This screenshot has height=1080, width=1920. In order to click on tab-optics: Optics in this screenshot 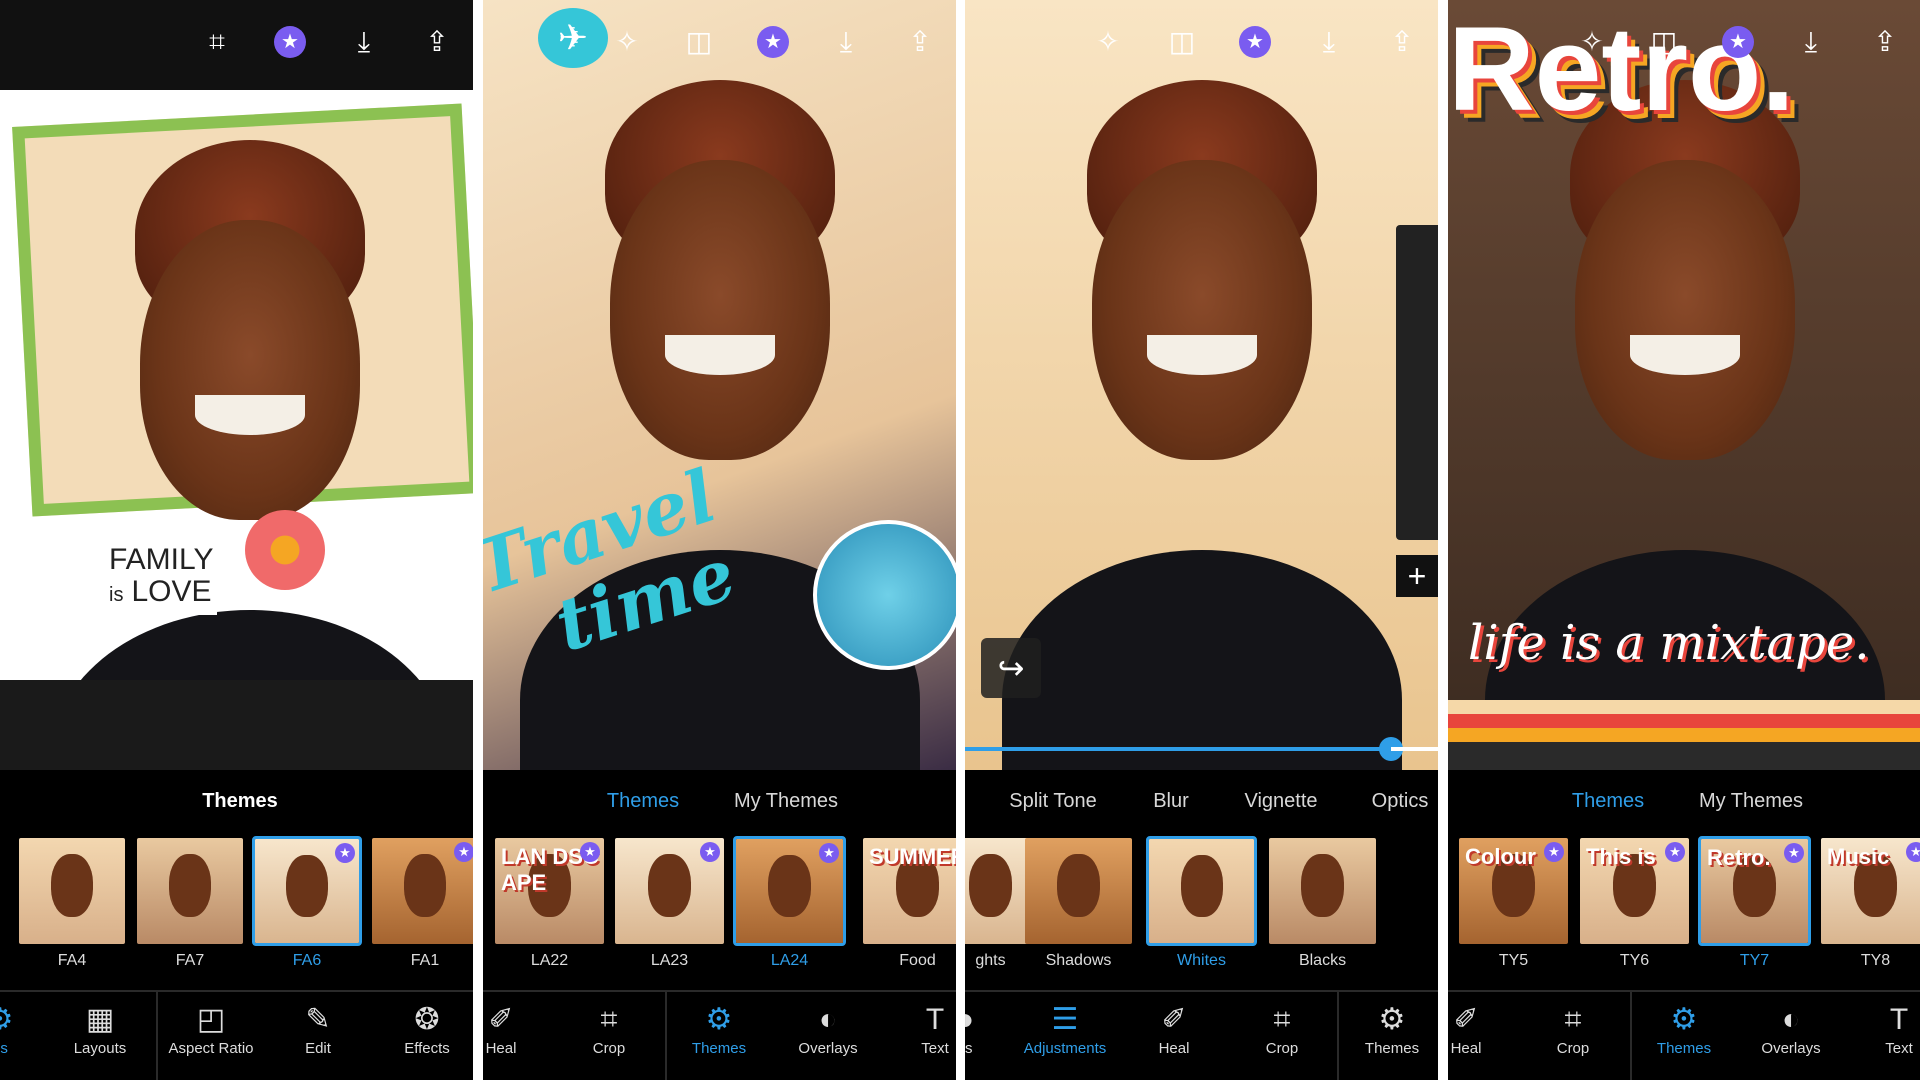, I will do `click(1400, 801)`.